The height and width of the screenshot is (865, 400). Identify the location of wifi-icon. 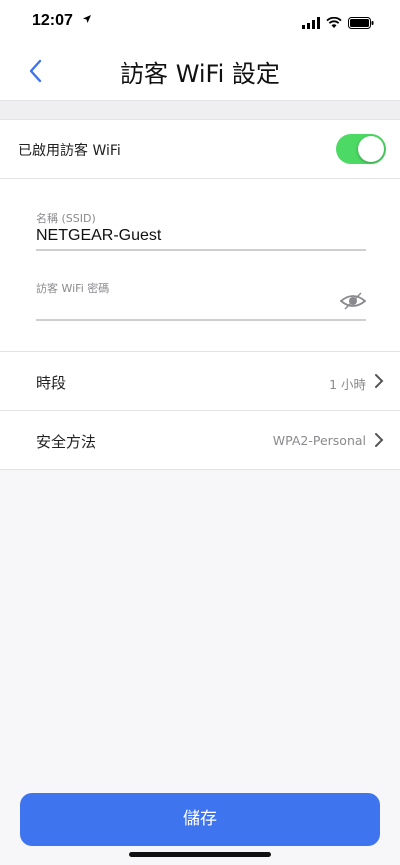
(334, 23).